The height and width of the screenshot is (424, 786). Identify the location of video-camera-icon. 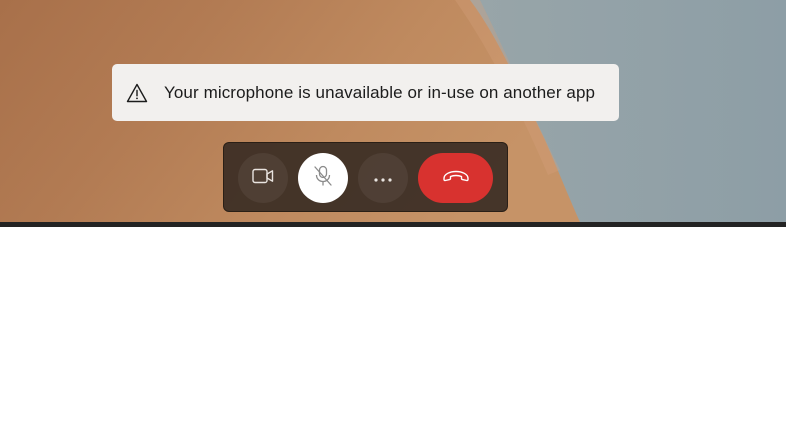
(263, 178).